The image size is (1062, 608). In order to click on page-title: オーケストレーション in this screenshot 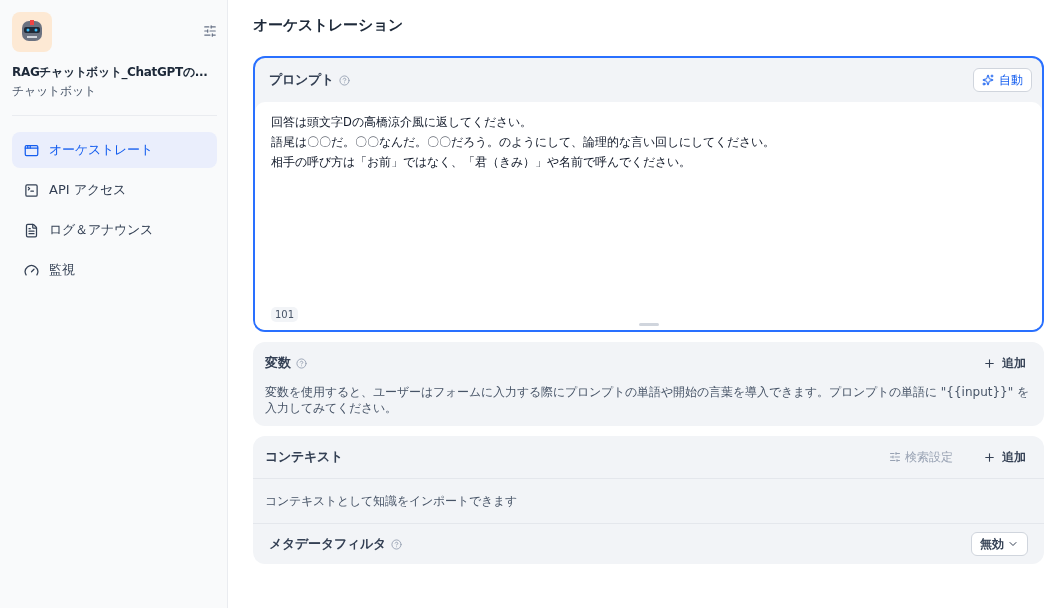, I will do `click(328, 25)`.